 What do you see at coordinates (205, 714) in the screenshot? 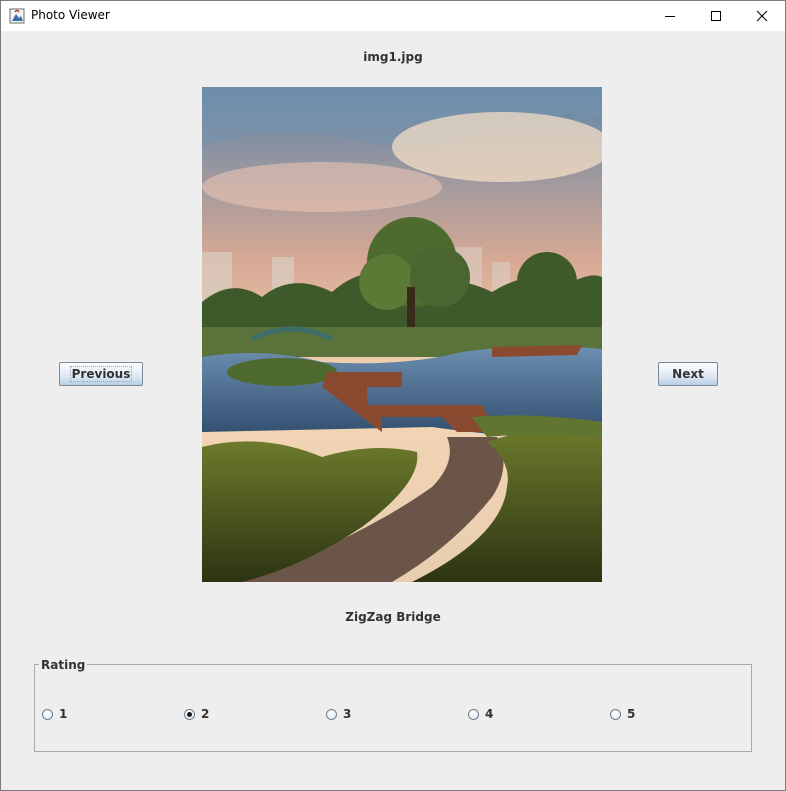
I see `rating-option-label: 2` at bounding box center [205, 714].